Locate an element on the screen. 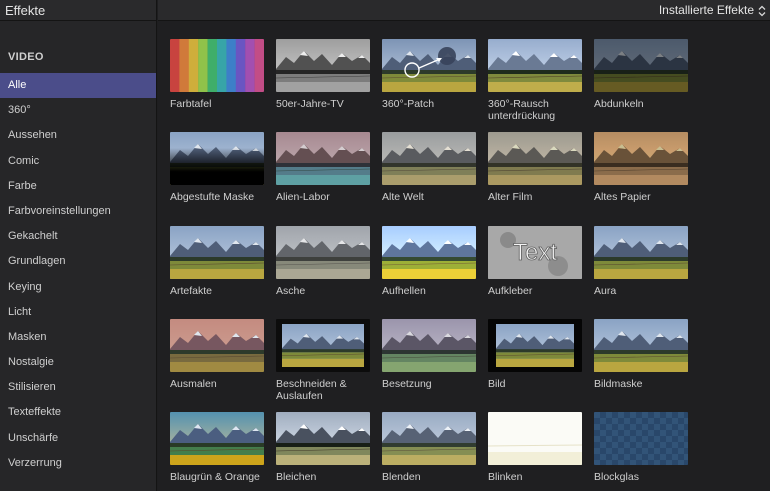 The image size is (770, 491). category-item: Grundlagen is located at coordinates (78, 261).